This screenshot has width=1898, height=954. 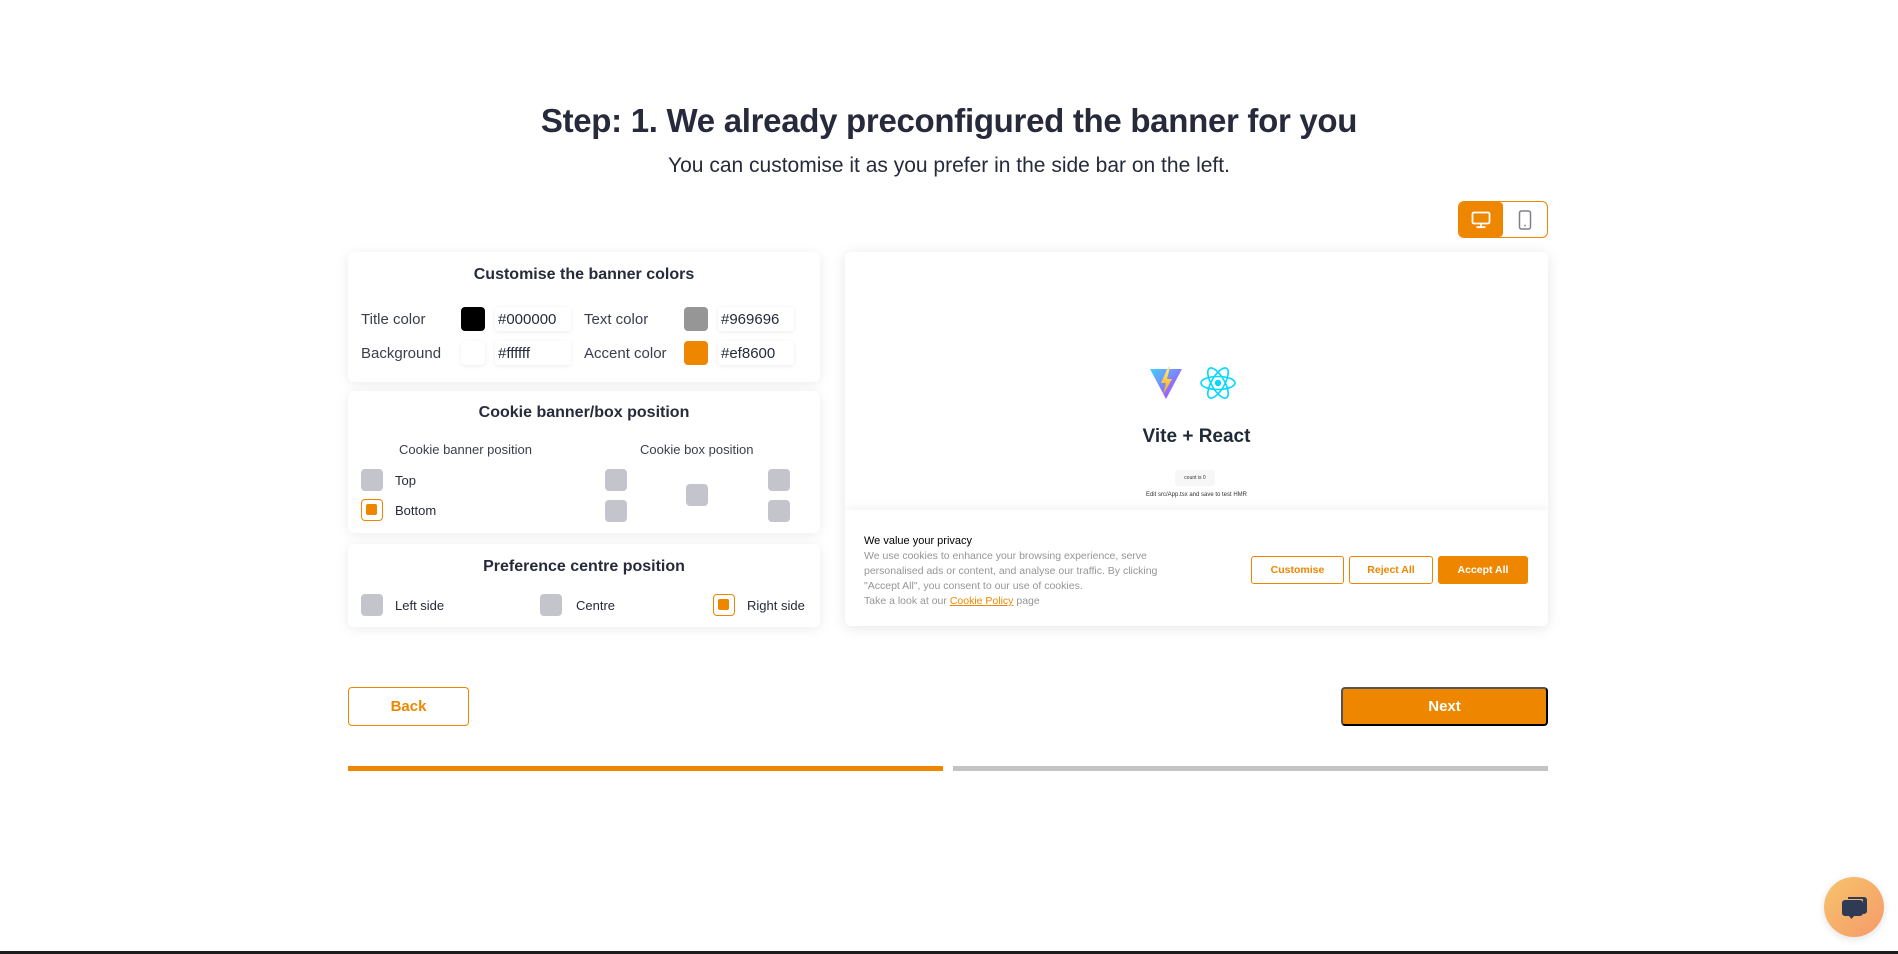 I want to click on pref-left-side-option: Left side, so click(x=402, y=605).